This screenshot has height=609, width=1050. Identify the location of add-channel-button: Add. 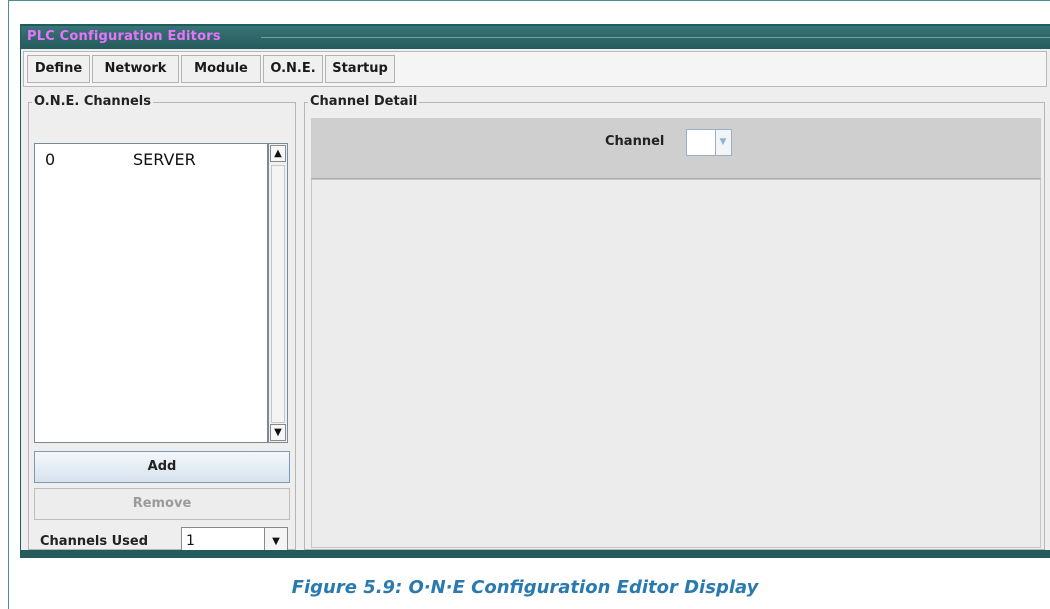
(162, 467).